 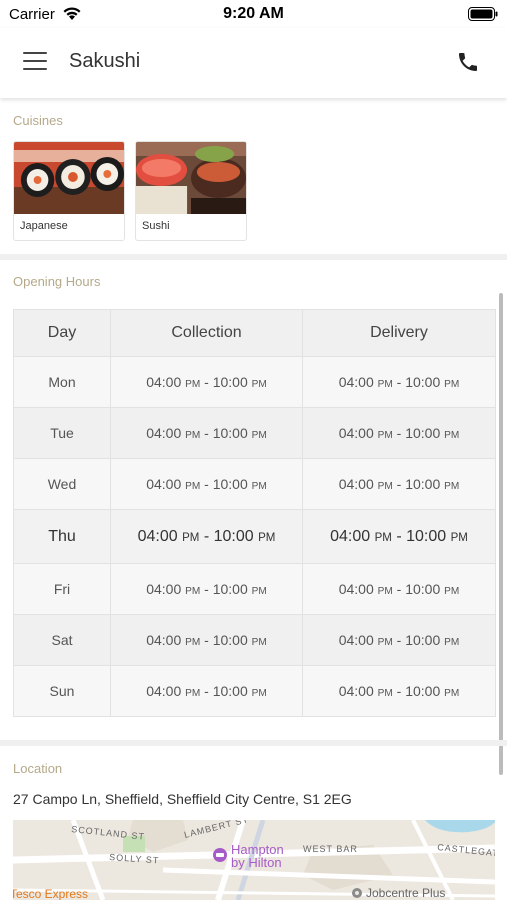 I want to click on map-label: WEST BAR, so click(x=330, y=849).